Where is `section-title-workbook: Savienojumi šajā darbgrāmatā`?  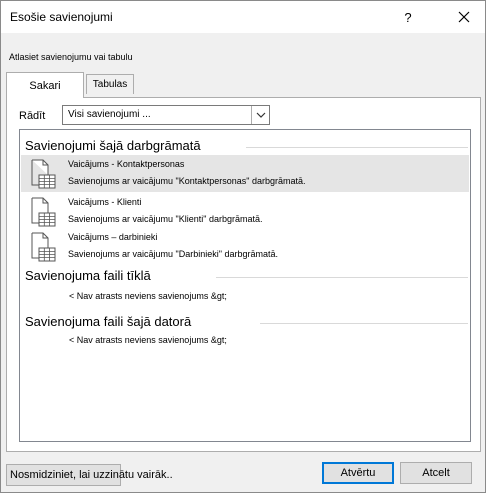 section-title-workbook: Savienojumi šajā darbgrāmatā is located at coordinates (113, 145).